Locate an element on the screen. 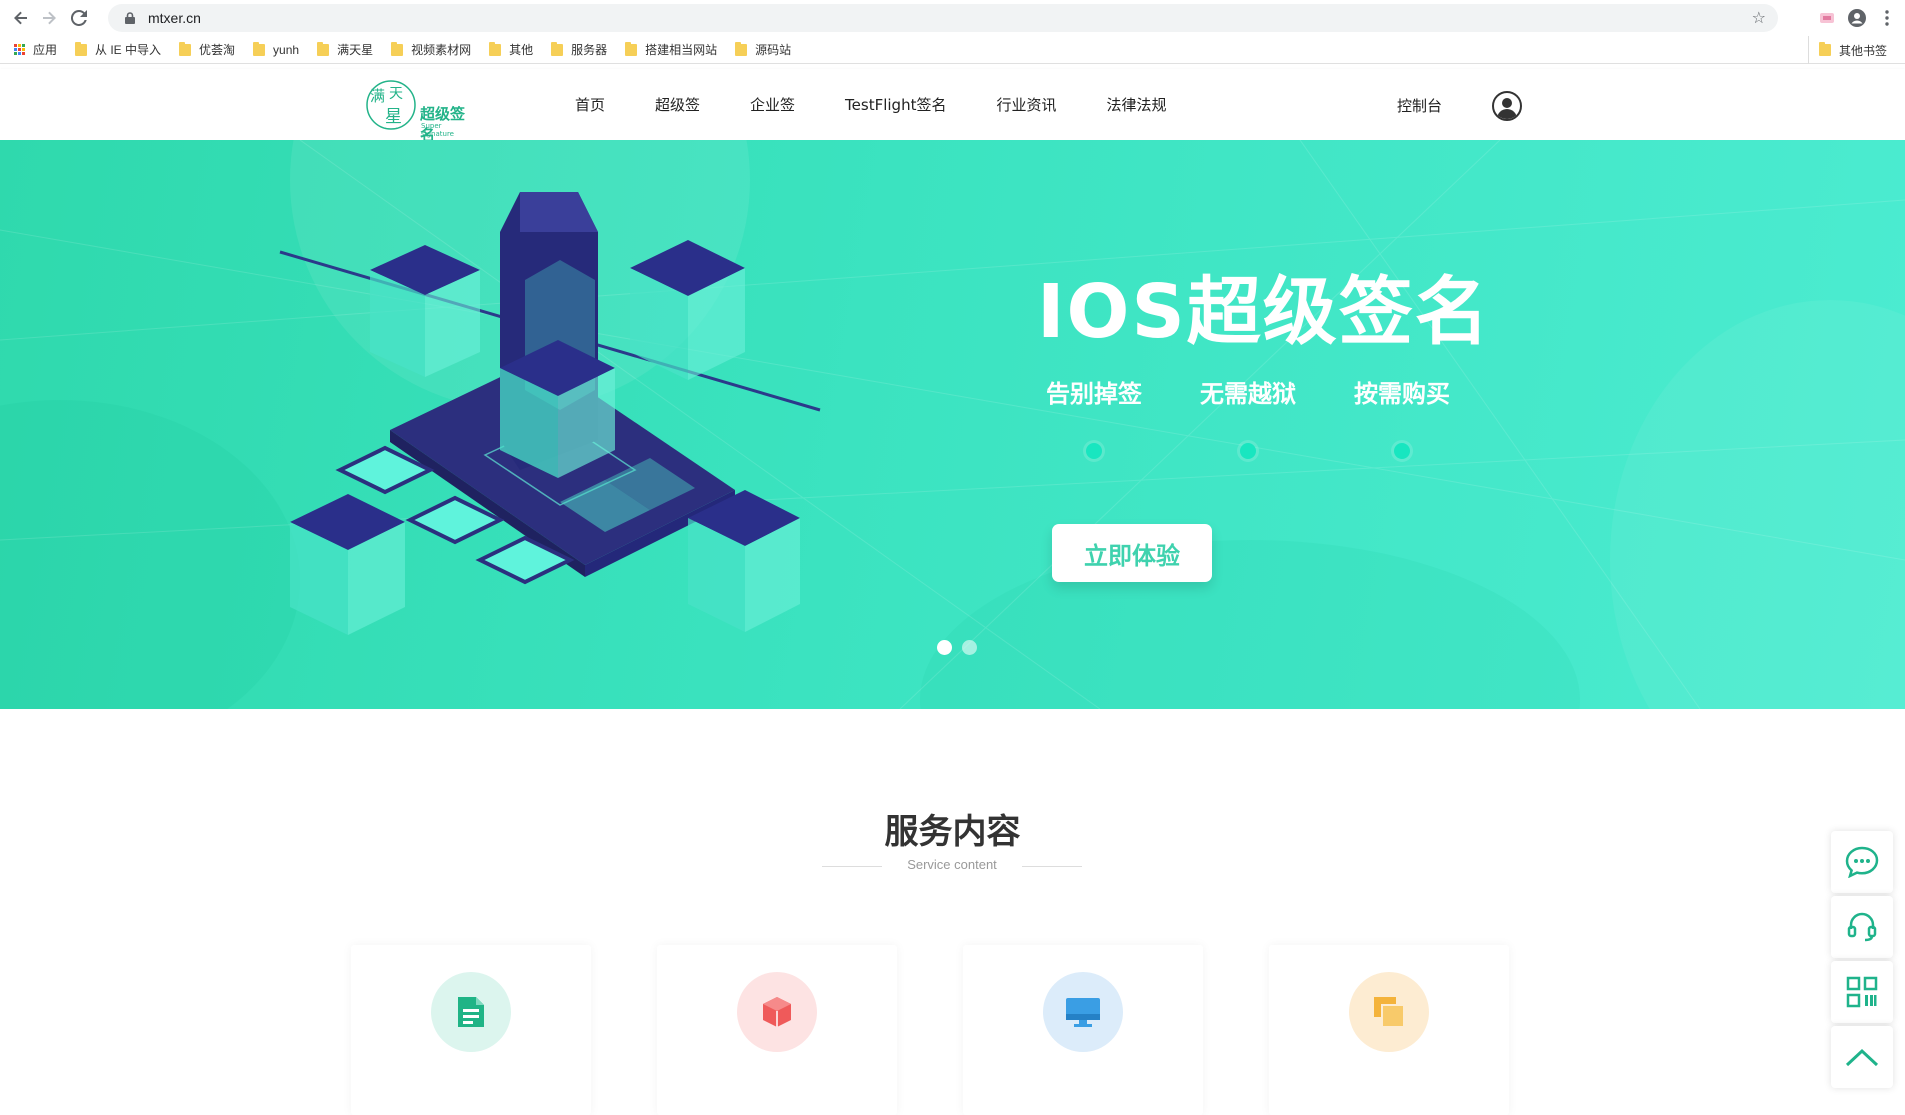  bookmark-folder: 搭建相当网站 is located at coordinates (671, 49).